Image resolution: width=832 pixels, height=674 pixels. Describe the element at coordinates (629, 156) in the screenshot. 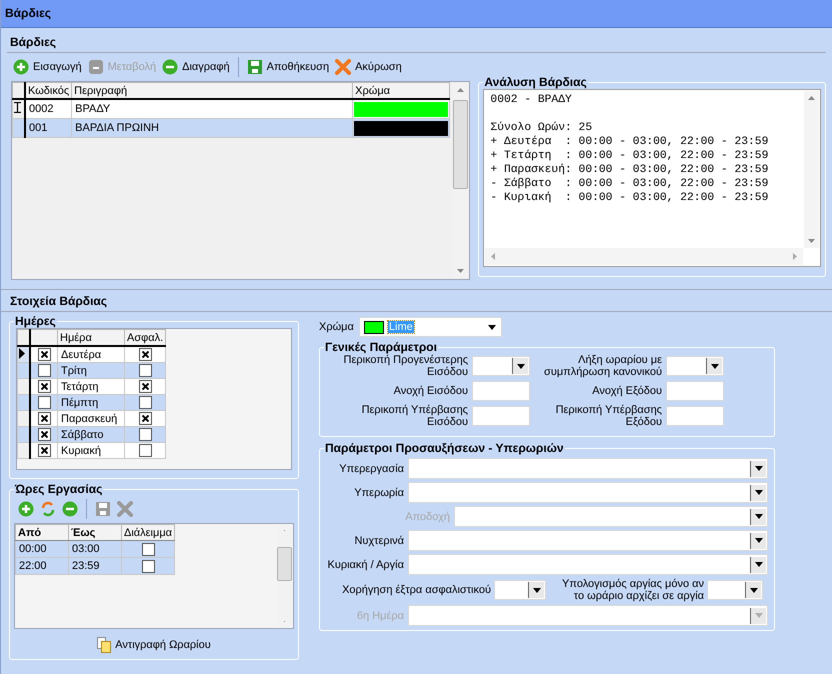

I see `text-line: + Τετάρτη : 00:00 - 03:00, 22:00 - 23:59` at that location.